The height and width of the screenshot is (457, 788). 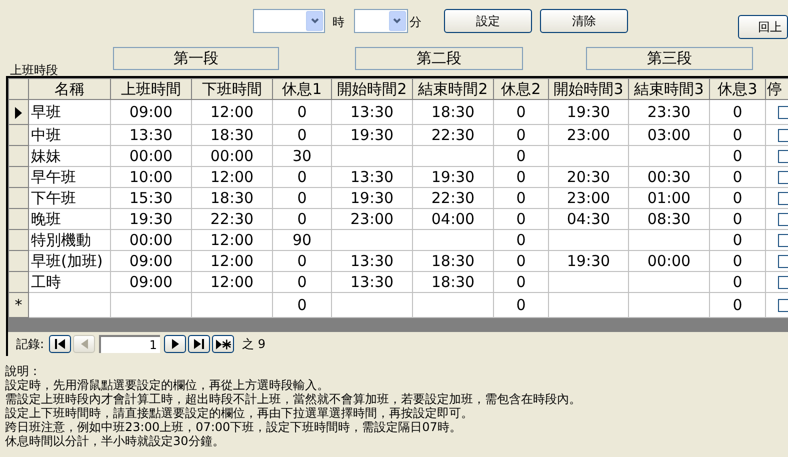 I want to click on column-header: 停, so click(x=777, y=89).